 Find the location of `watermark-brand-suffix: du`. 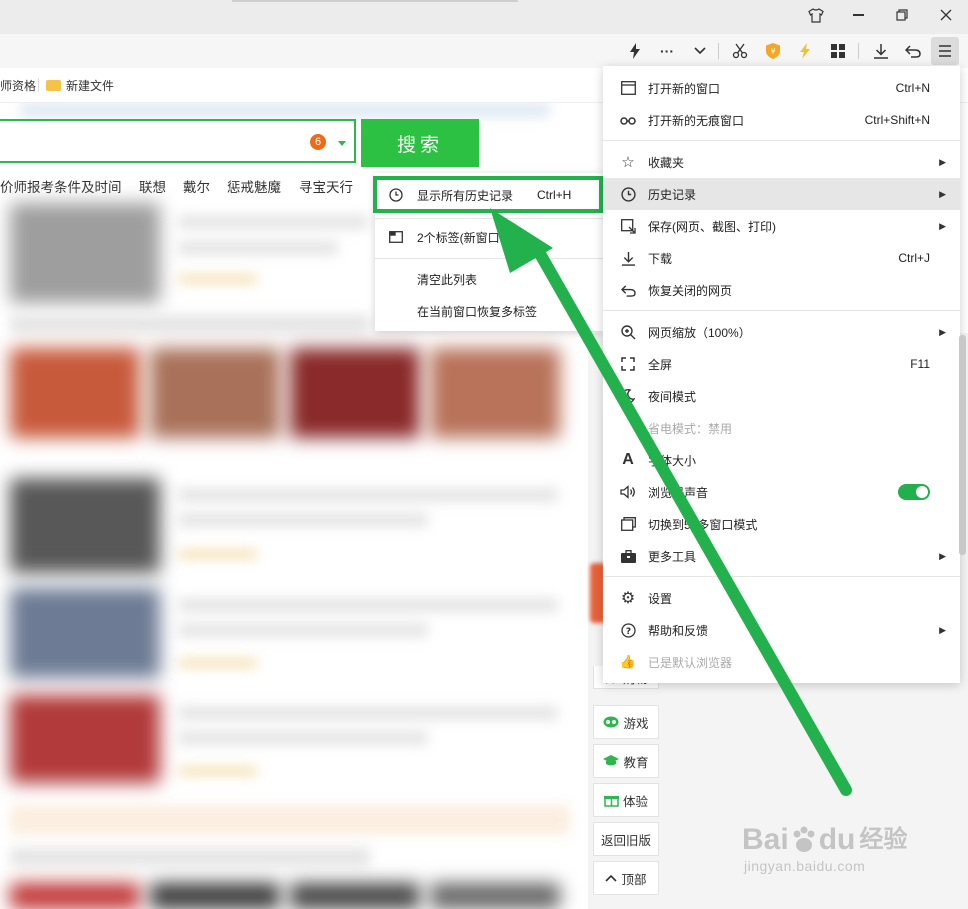

watermark-brand-suffix: du is located at coordinates (837, 839).